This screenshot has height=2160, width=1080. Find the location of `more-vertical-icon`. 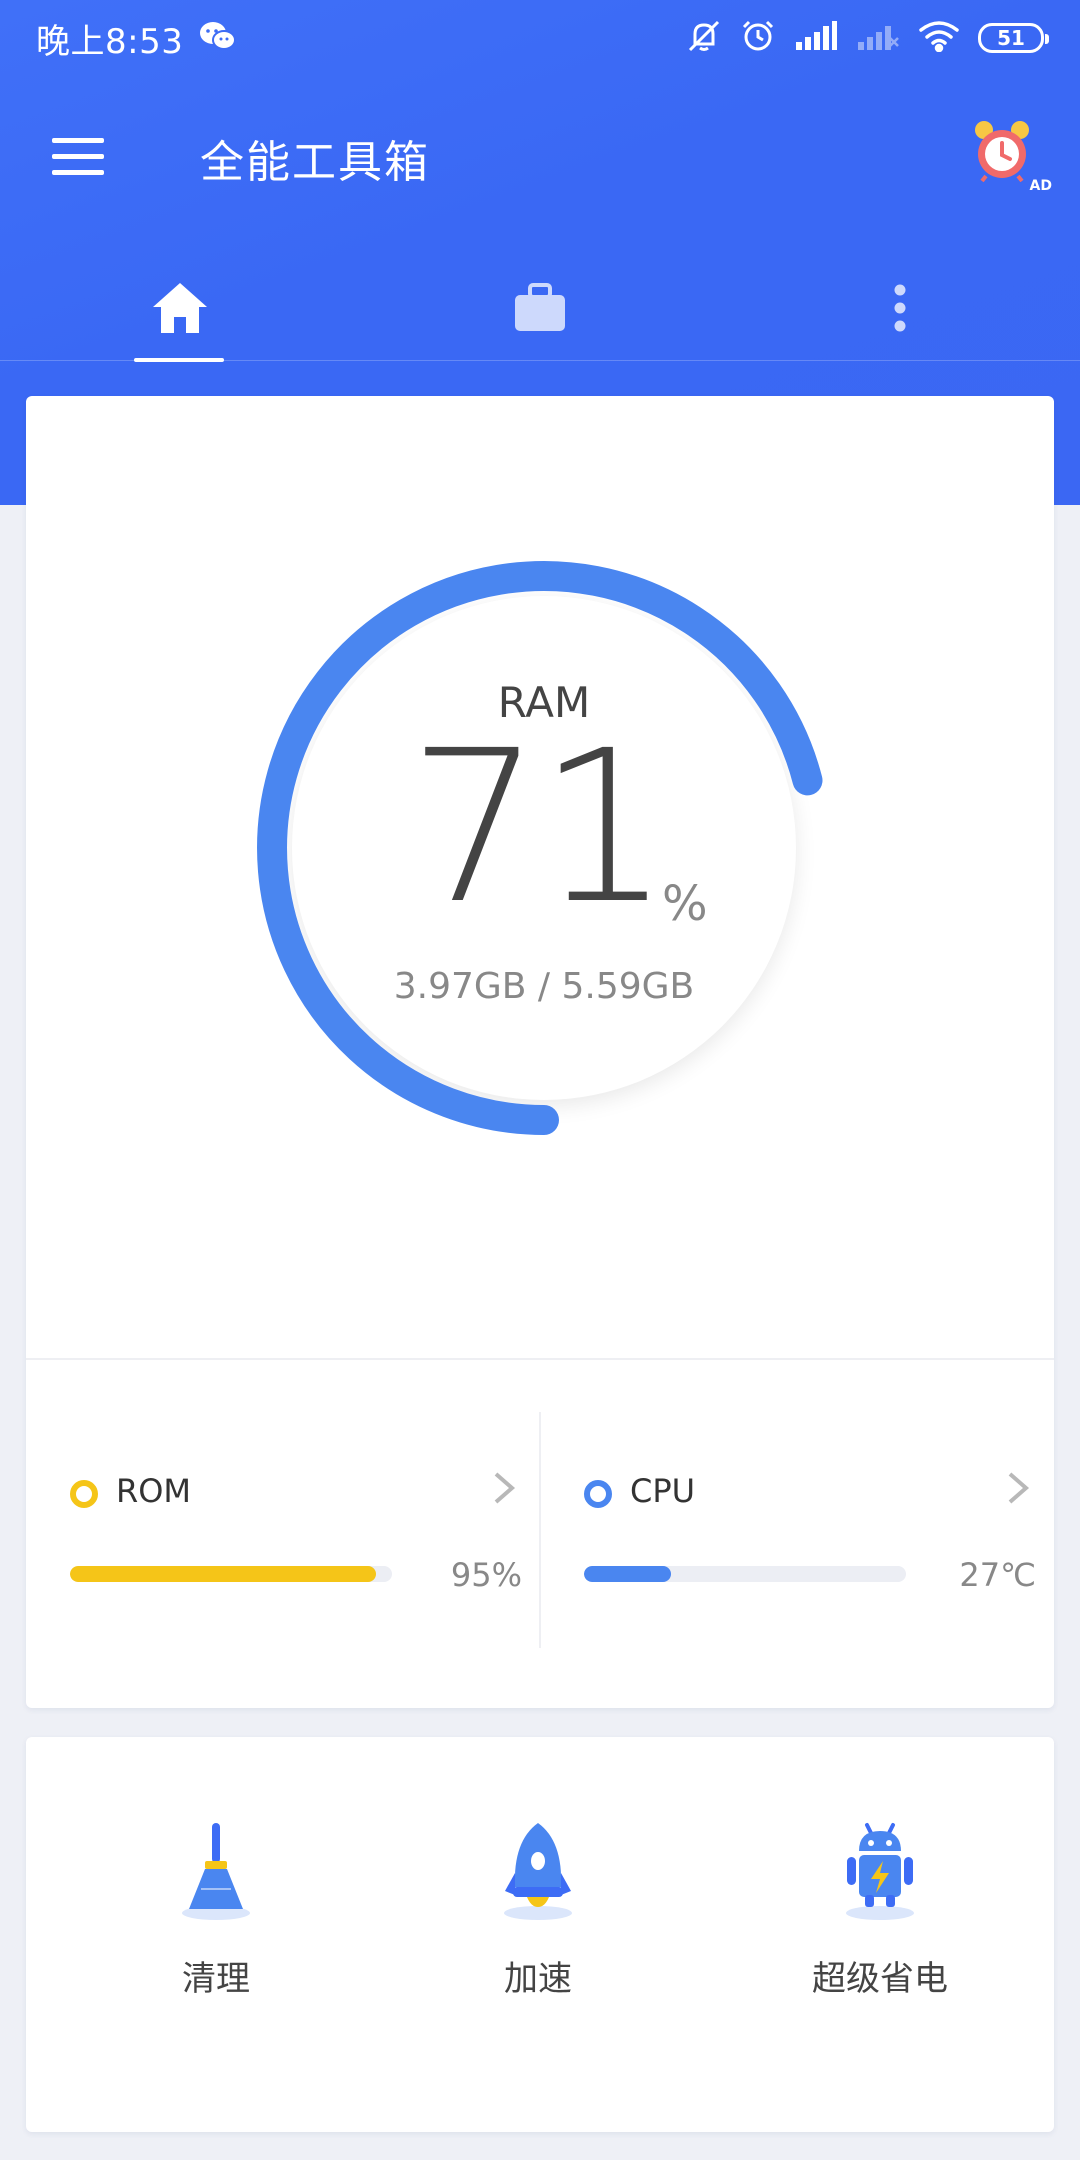

more-vertical-icon is located at coordinates (900, 308).